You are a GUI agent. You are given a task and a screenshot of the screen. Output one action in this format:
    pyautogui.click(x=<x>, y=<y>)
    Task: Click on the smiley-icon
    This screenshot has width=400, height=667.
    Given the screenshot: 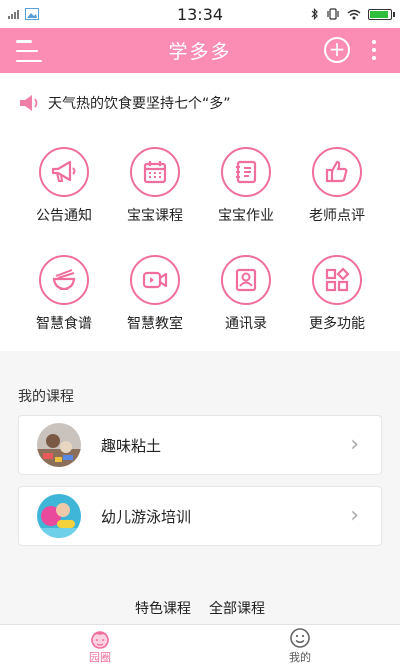 What is the action you would take?
    pyautogui.click(x=300, y=638)
    